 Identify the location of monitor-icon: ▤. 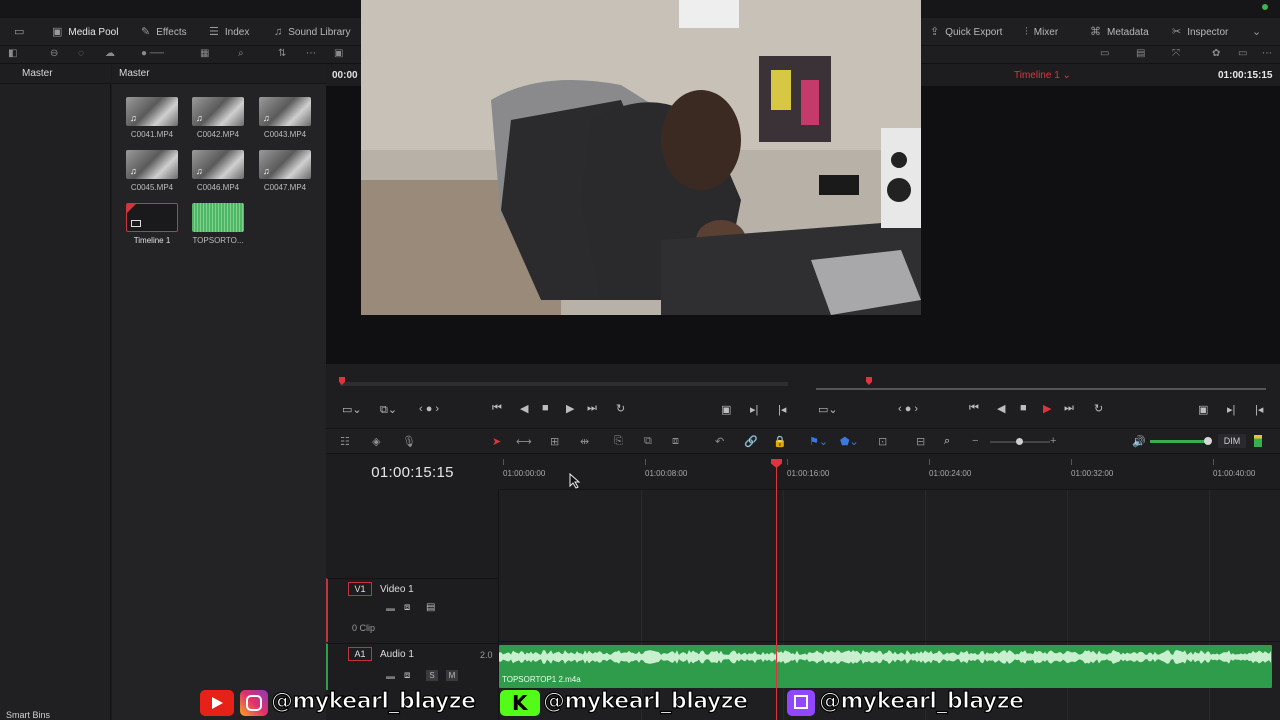
(1140, 53).